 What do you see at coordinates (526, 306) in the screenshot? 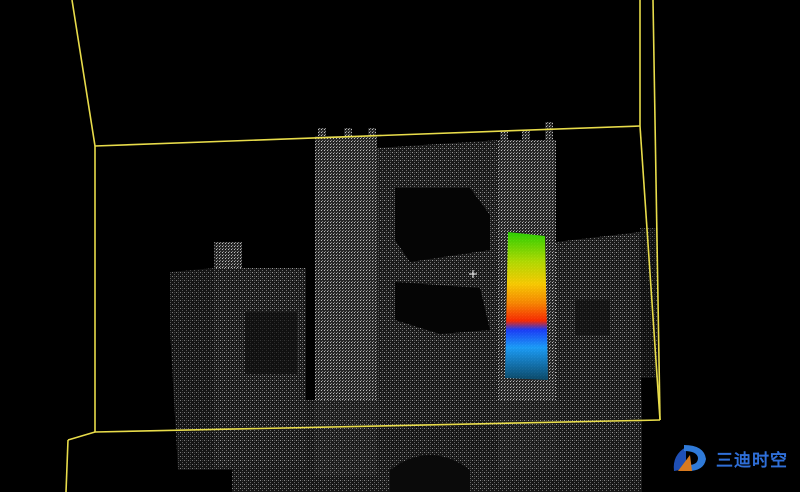
I see `highlighted-elevation-region` at bounding box center [526, 306].